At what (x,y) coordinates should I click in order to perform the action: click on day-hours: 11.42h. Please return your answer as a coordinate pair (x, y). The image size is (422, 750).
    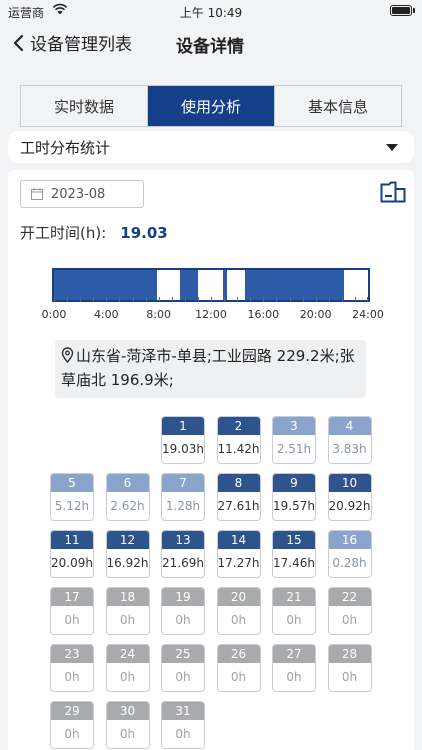
    Looking at the image, I should click on (238, 449).